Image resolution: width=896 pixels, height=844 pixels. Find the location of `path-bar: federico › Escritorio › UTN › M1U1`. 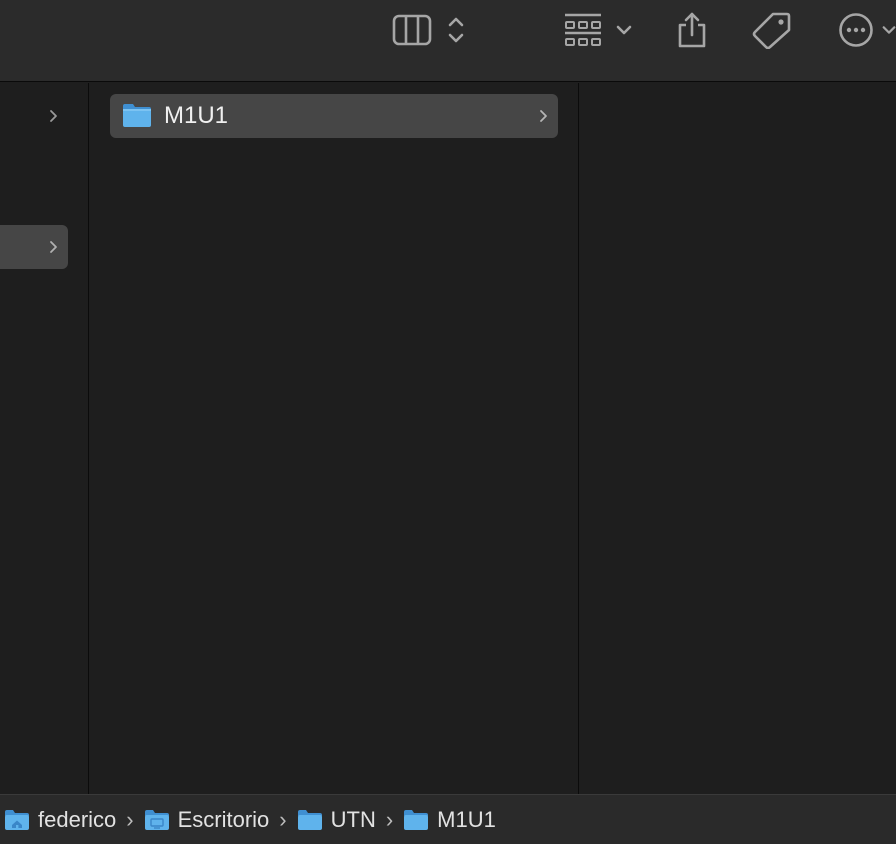

path-bar: federico › Escritorio › UTN › M1U1 is located at coordinates (448, 819).